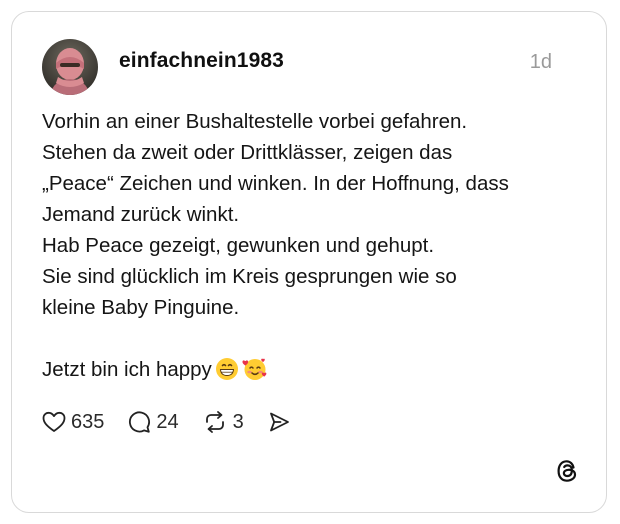 This screenshot has width=620, height=524. I want to click on reply-count: 24, so click(167, 421).